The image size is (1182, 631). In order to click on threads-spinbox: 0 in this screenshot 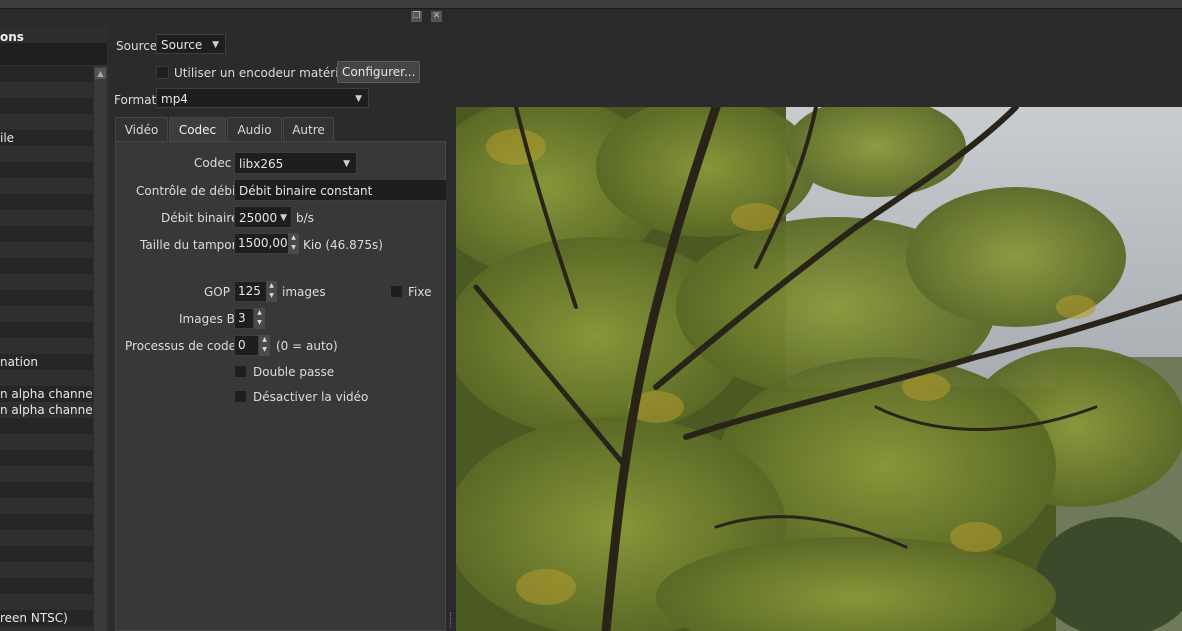, I will do `click(246, 345)`.